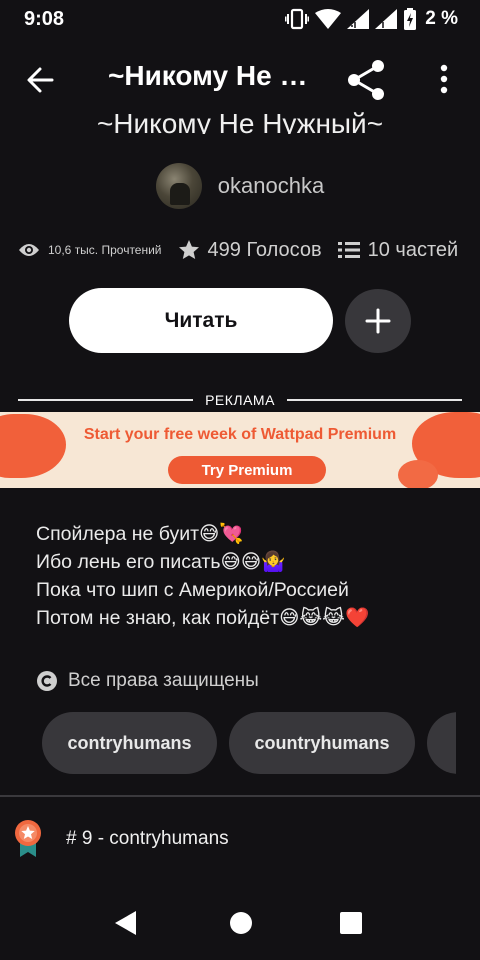  What do you see at coordinates (413, 249) in the screenshot?
I see `parts-count: 10 частей` at bounding box center [413, 249].